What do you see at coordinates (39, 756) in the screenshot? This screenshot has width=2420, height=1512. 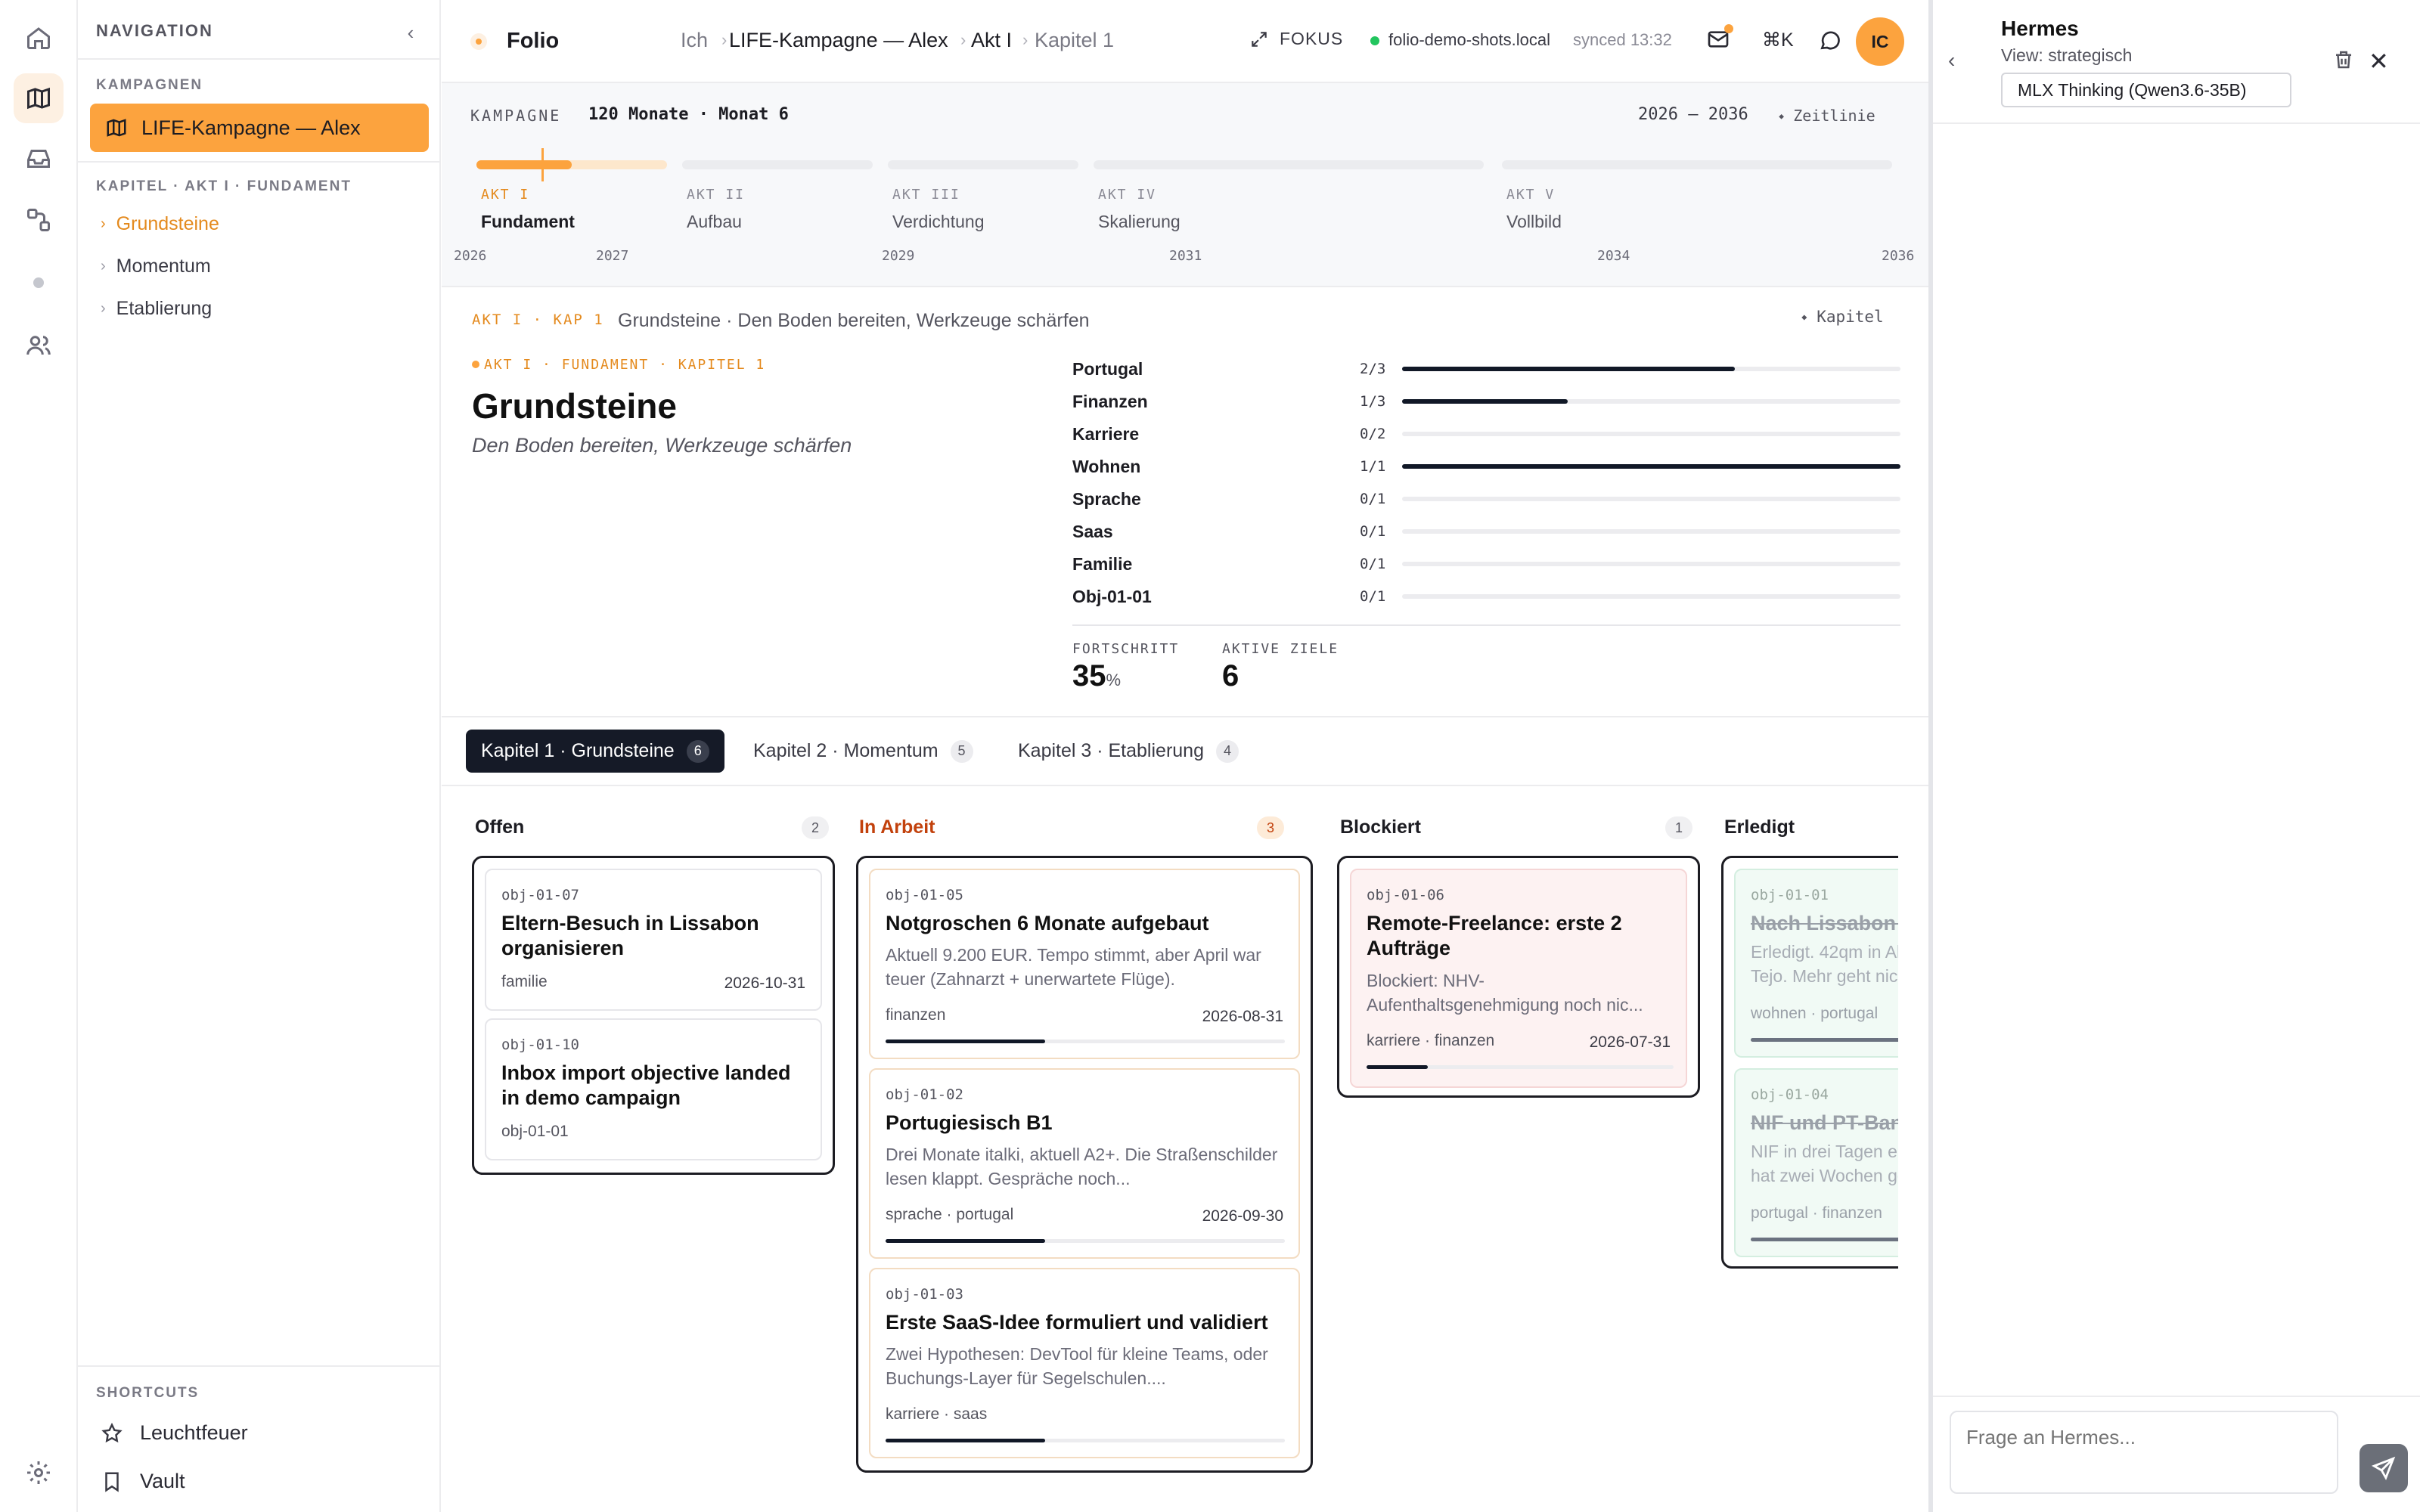 I see `icon-rail` at bounding box center [39, 756].